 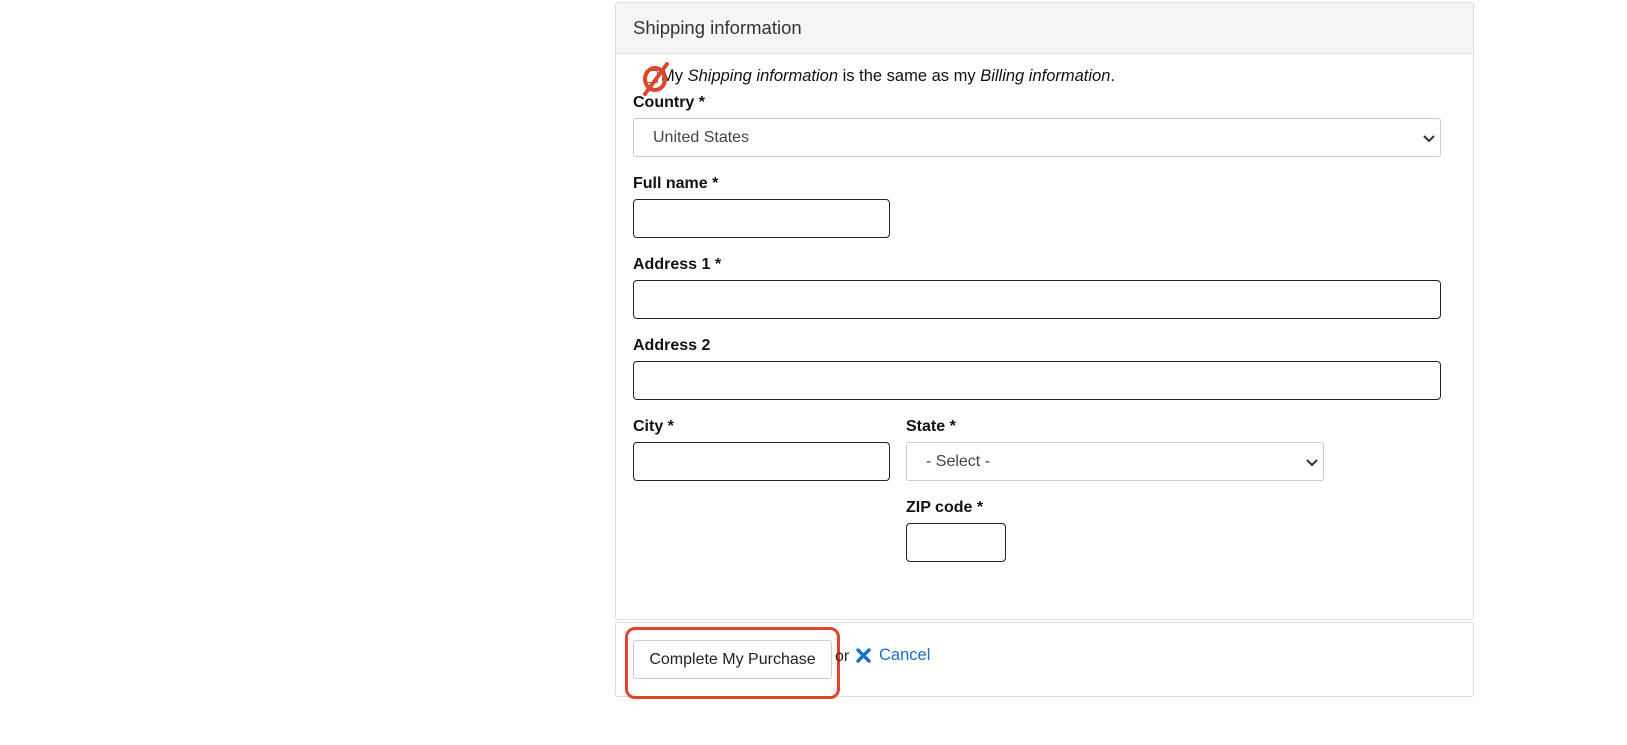 What do you see at coordinates (761, 461) in the screenshot?
I see `city-input` at bounding box center [761, 461].